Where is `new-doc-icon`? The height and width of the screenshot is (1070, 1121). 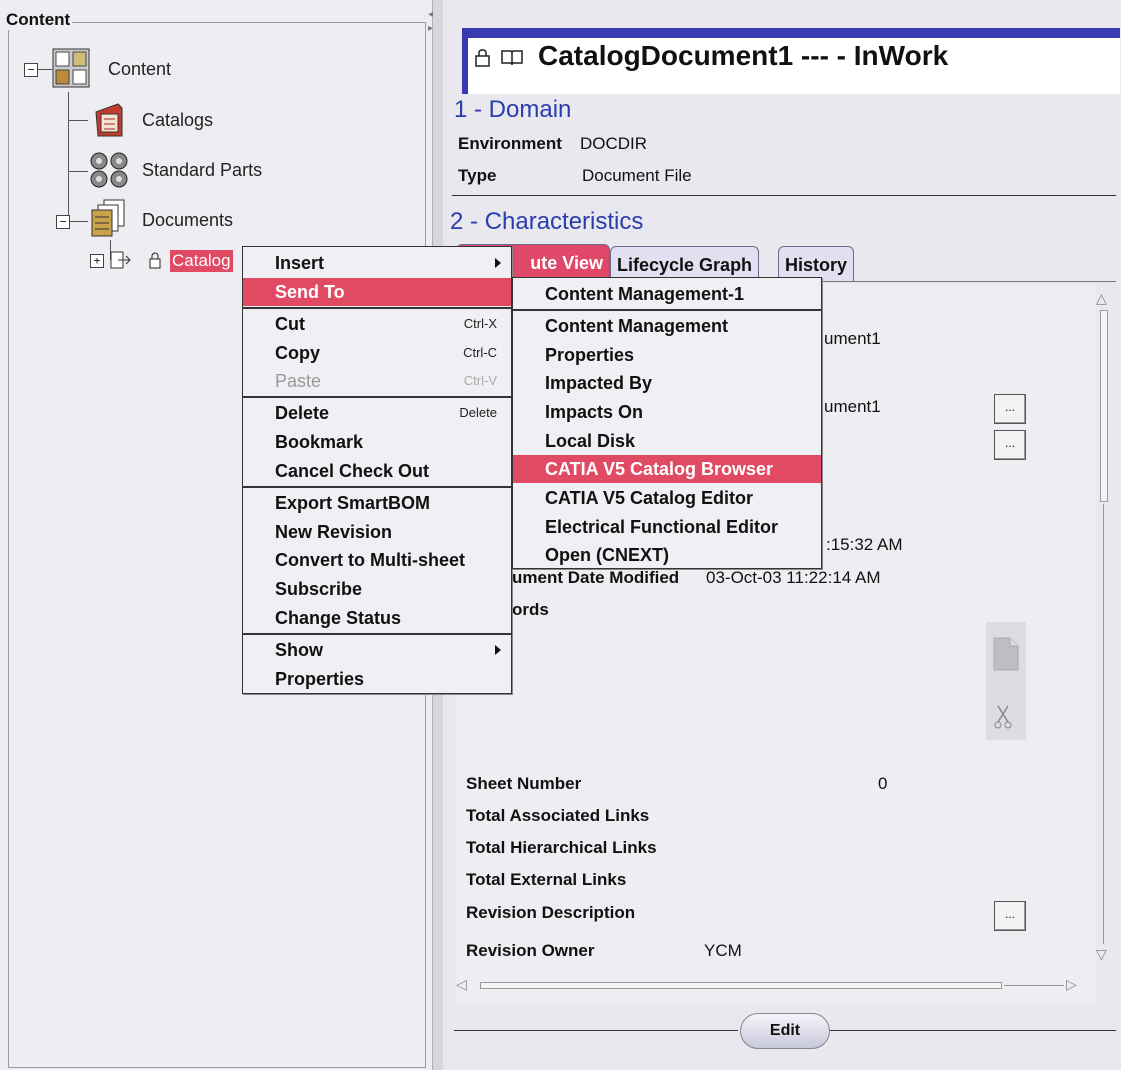
new-doc-icon is located at coordinates (1005, 654).